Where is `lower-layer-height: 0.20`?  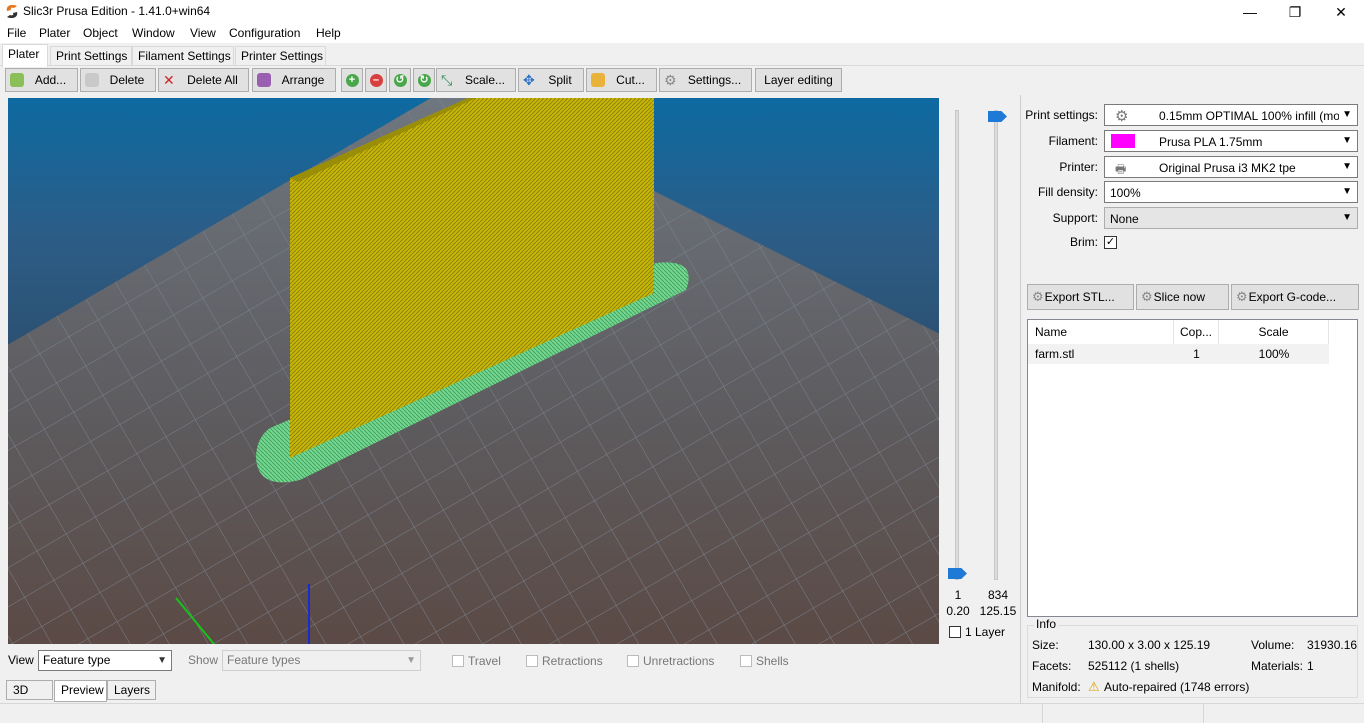 lower-layer-height: 0.20 is located at coordinates (958, 611).